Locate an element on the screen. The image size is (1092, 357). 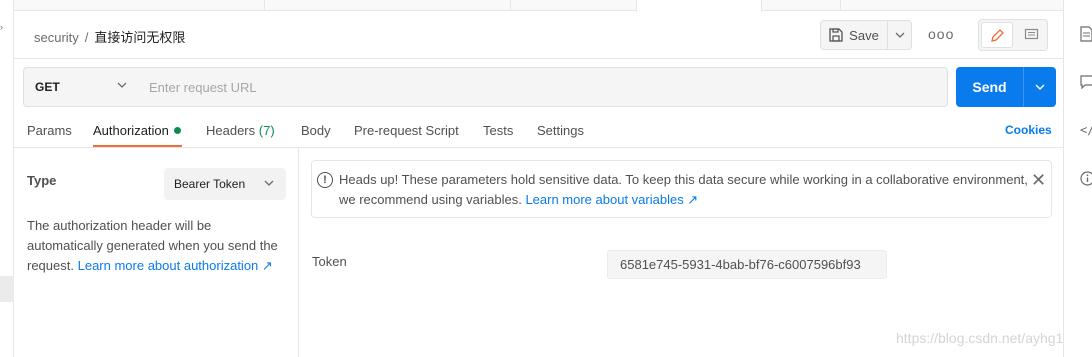
tab-headers: Headers (7) is located at coordinates (240, 135).